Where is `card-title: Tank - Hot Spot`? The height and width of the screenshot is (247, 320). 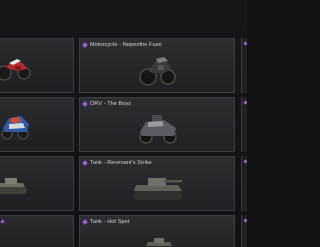
card-title: Tank - Hot Spot is located at coordinates (106, 222).